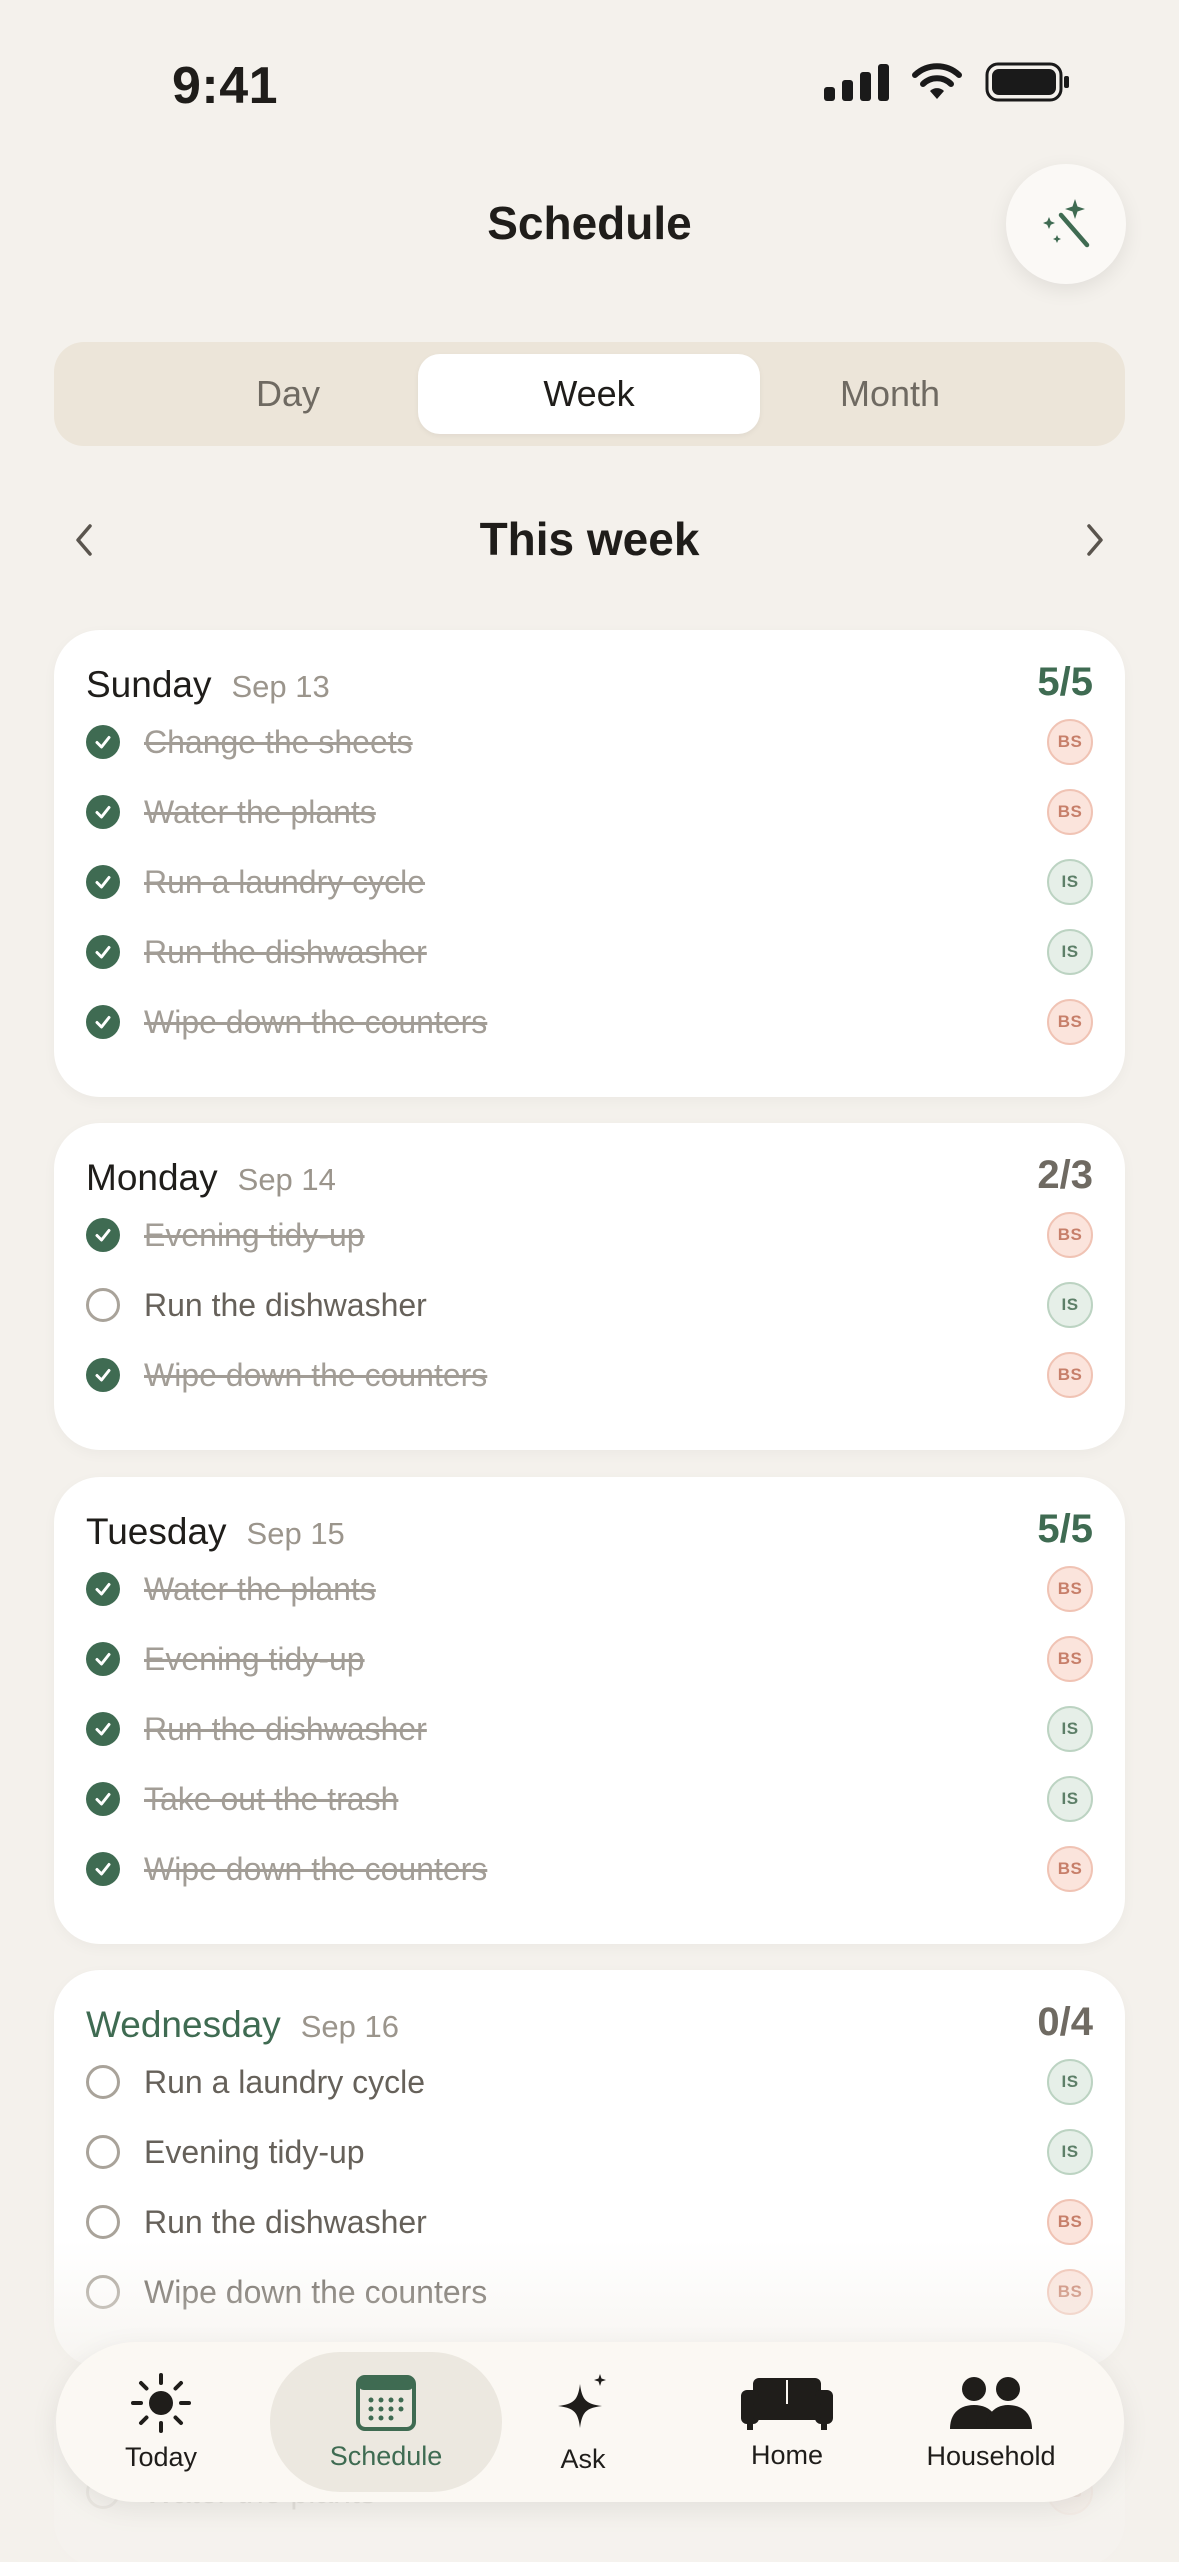 The height and width of the screenshot is (2562, 1179). I want to click on task-row: Evening tidy-up IS, so click(589, 2152).